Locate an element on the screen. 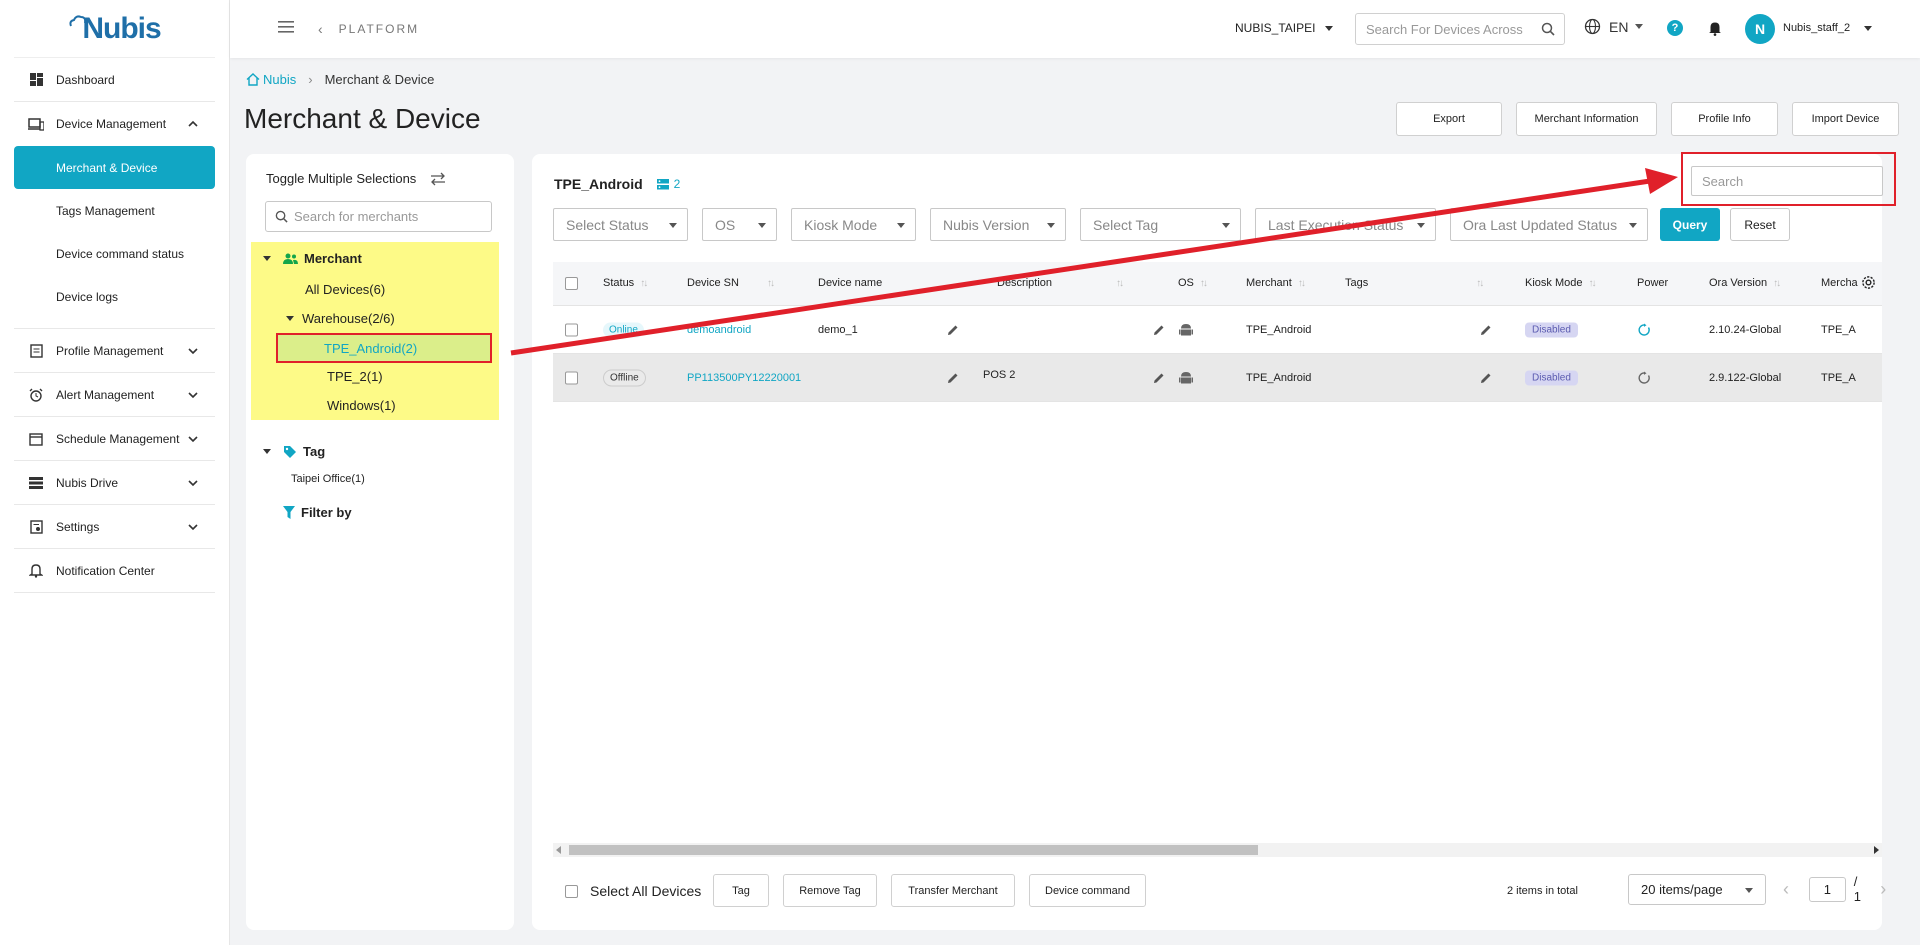  profile-info-button: Profile Info is located at coordinates (1724, 119).